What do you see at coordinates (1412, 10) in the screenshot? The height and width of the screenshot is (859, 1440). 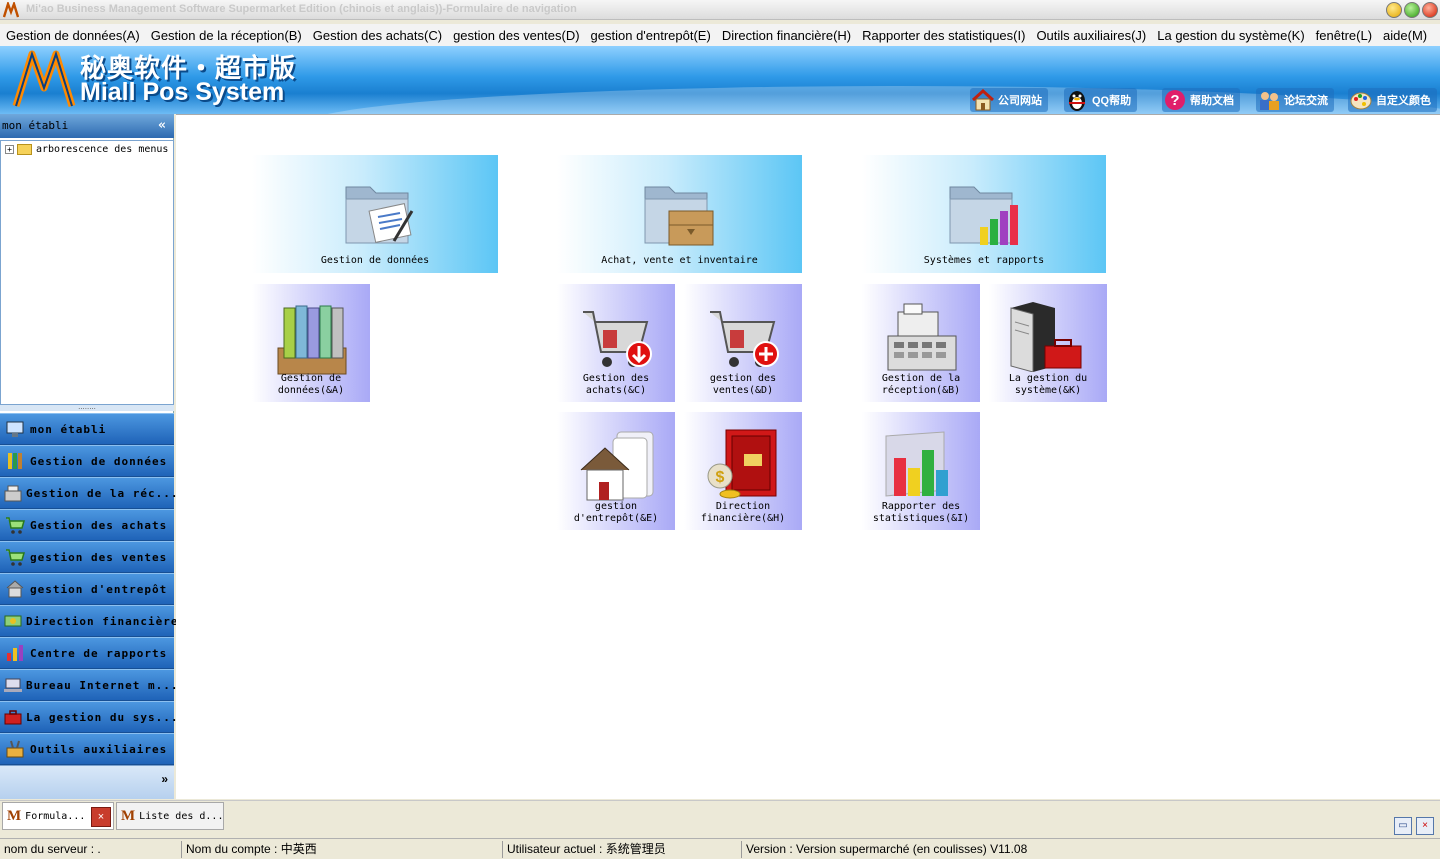 I see `maximize-button` at bounding box center [1412, 10].